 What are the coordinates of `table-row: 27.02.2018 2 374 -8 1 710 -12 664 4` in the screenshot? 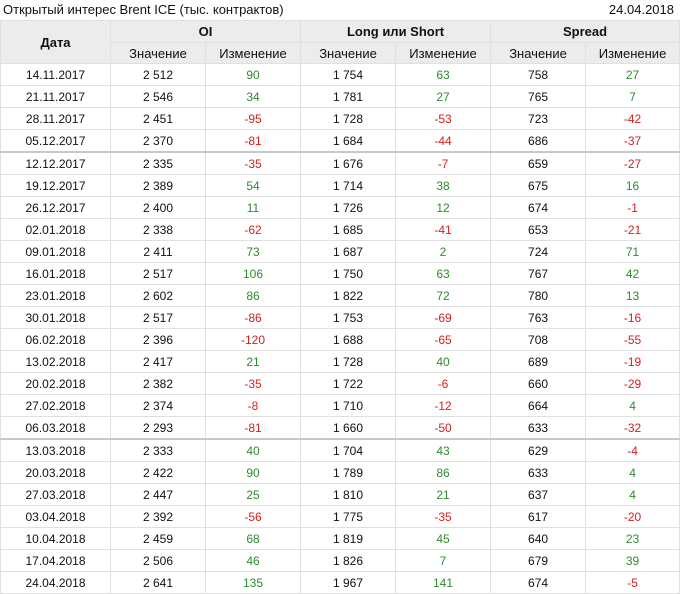 It's located at (340, 405).